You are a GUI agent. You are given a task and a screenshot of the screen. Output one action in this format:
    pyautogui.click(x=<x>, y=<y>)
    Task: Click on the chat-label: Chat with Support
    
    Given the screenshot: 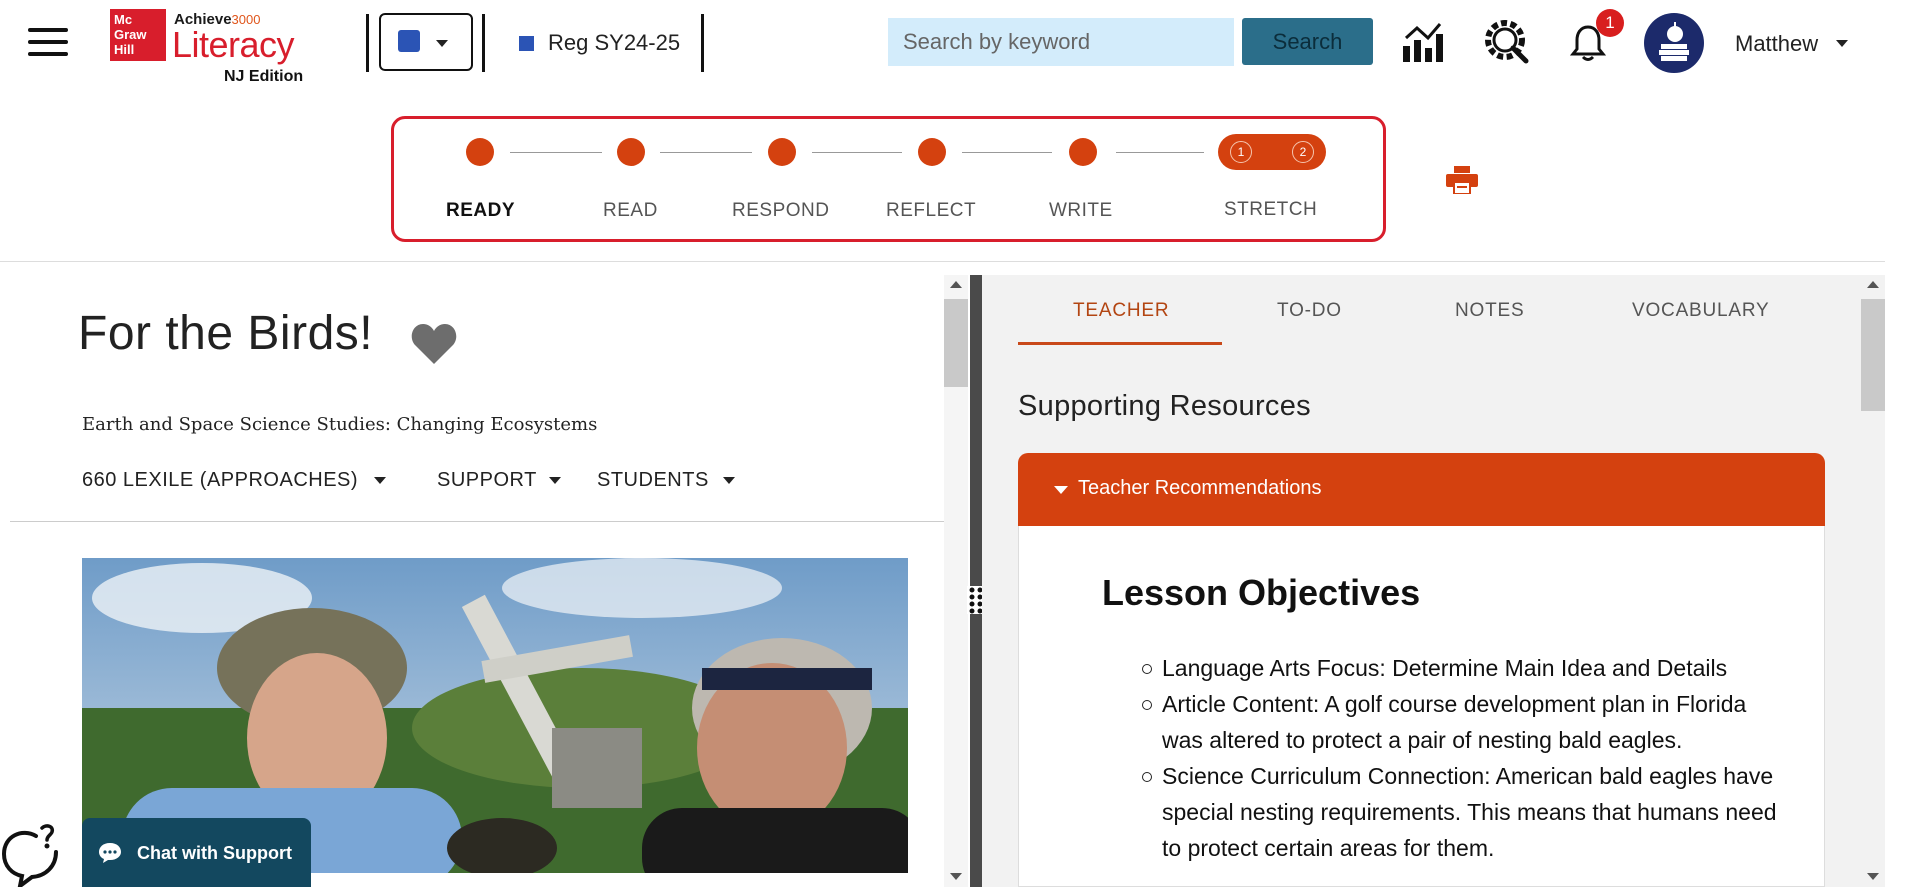 What is the action you would take?
    pyautogui.click(x=214, y=853)
    